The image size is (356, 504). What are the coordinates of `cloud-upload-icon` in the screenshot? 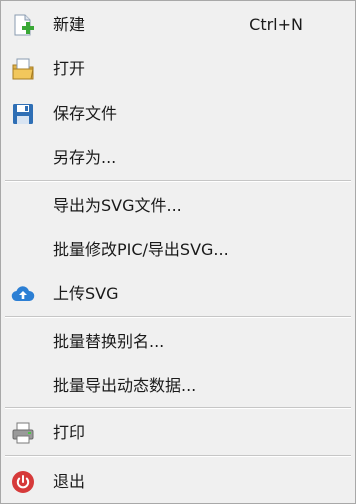 It's located at (23, 294).